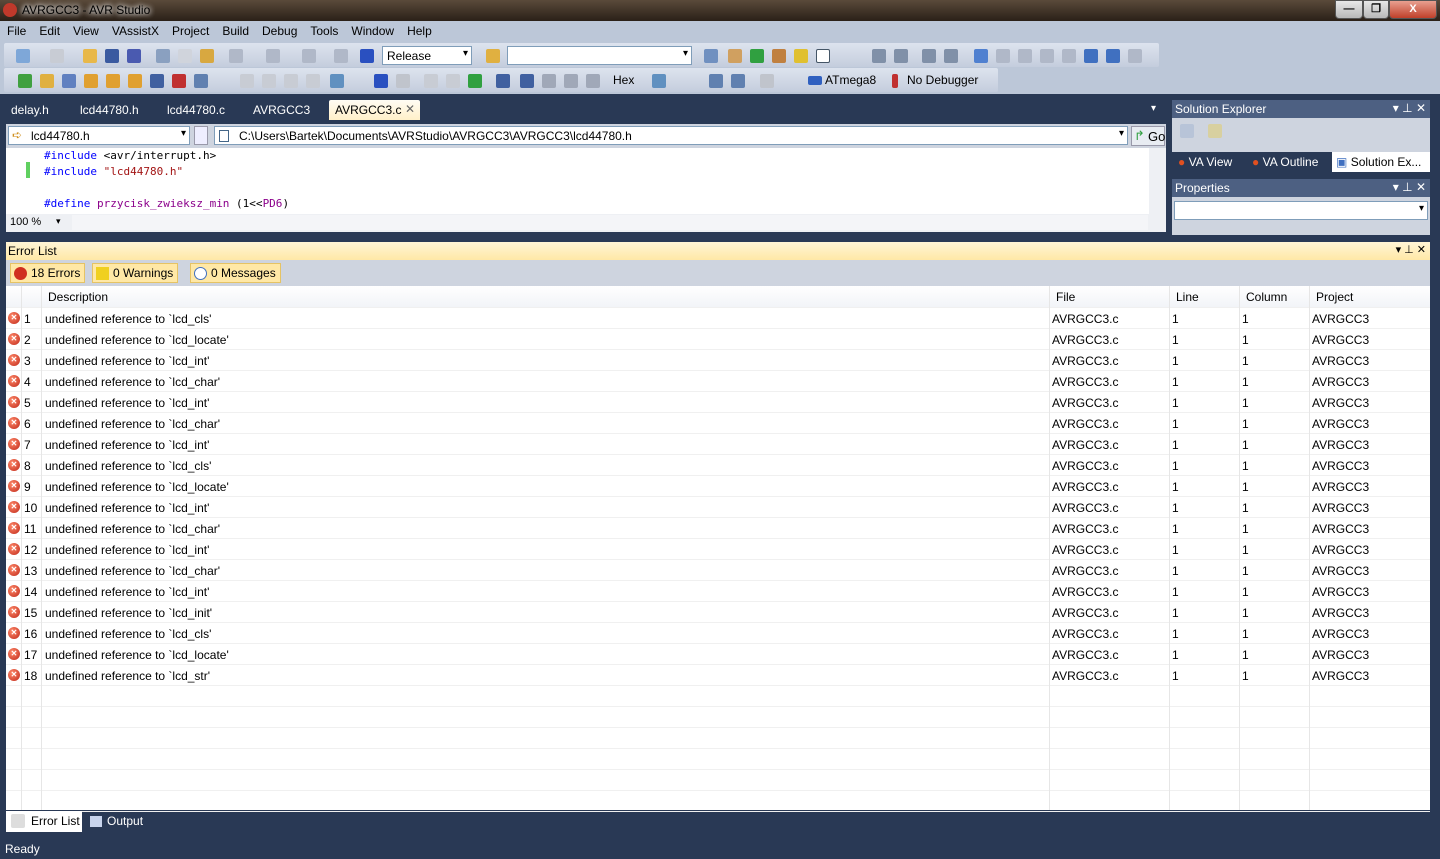  Describe the element at coordinates (1413, 9) in the screenshot. I see `close-button: X` at that location.